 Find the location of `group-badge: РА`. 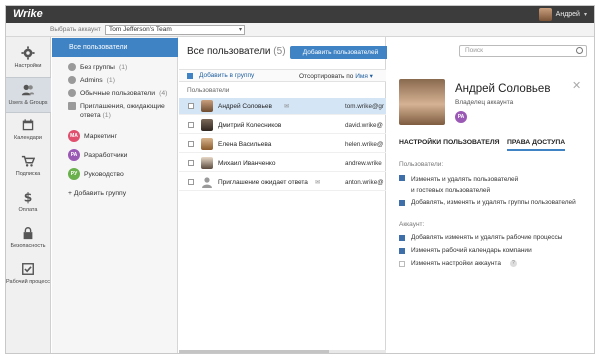

group-badge: РА is located at coordinates (461, 117).